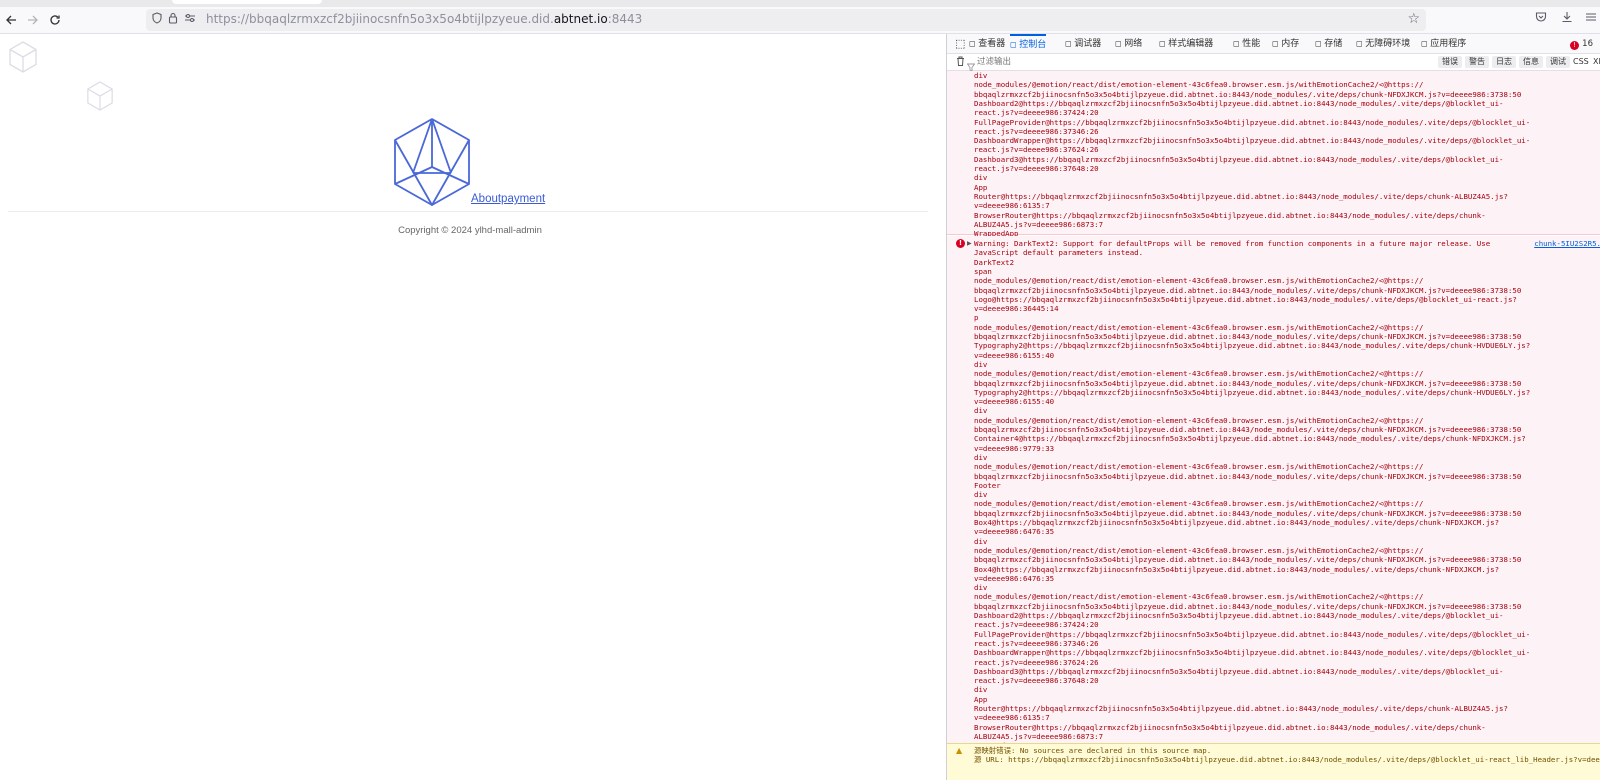  Describe the element at coordinates (1015, 44) in the screenshot. I see `console-icon: ◻` at that location.